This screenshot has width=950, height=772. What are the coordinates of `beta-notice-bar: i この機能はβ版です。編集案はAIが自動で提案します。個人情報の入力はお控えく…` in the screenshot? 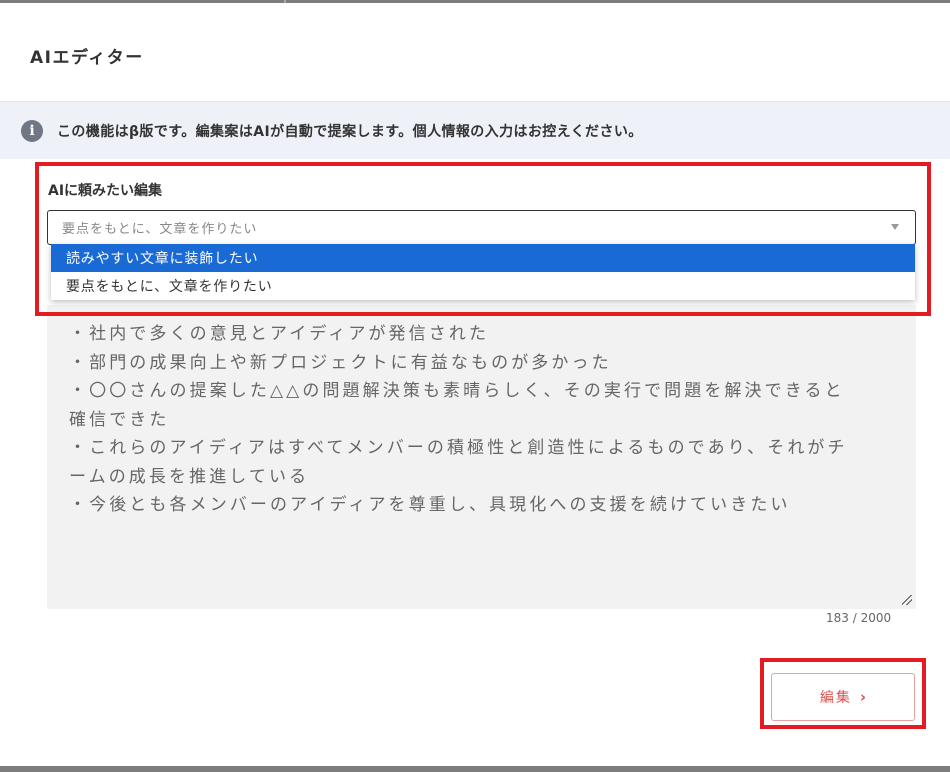 It's located at (475, 130).